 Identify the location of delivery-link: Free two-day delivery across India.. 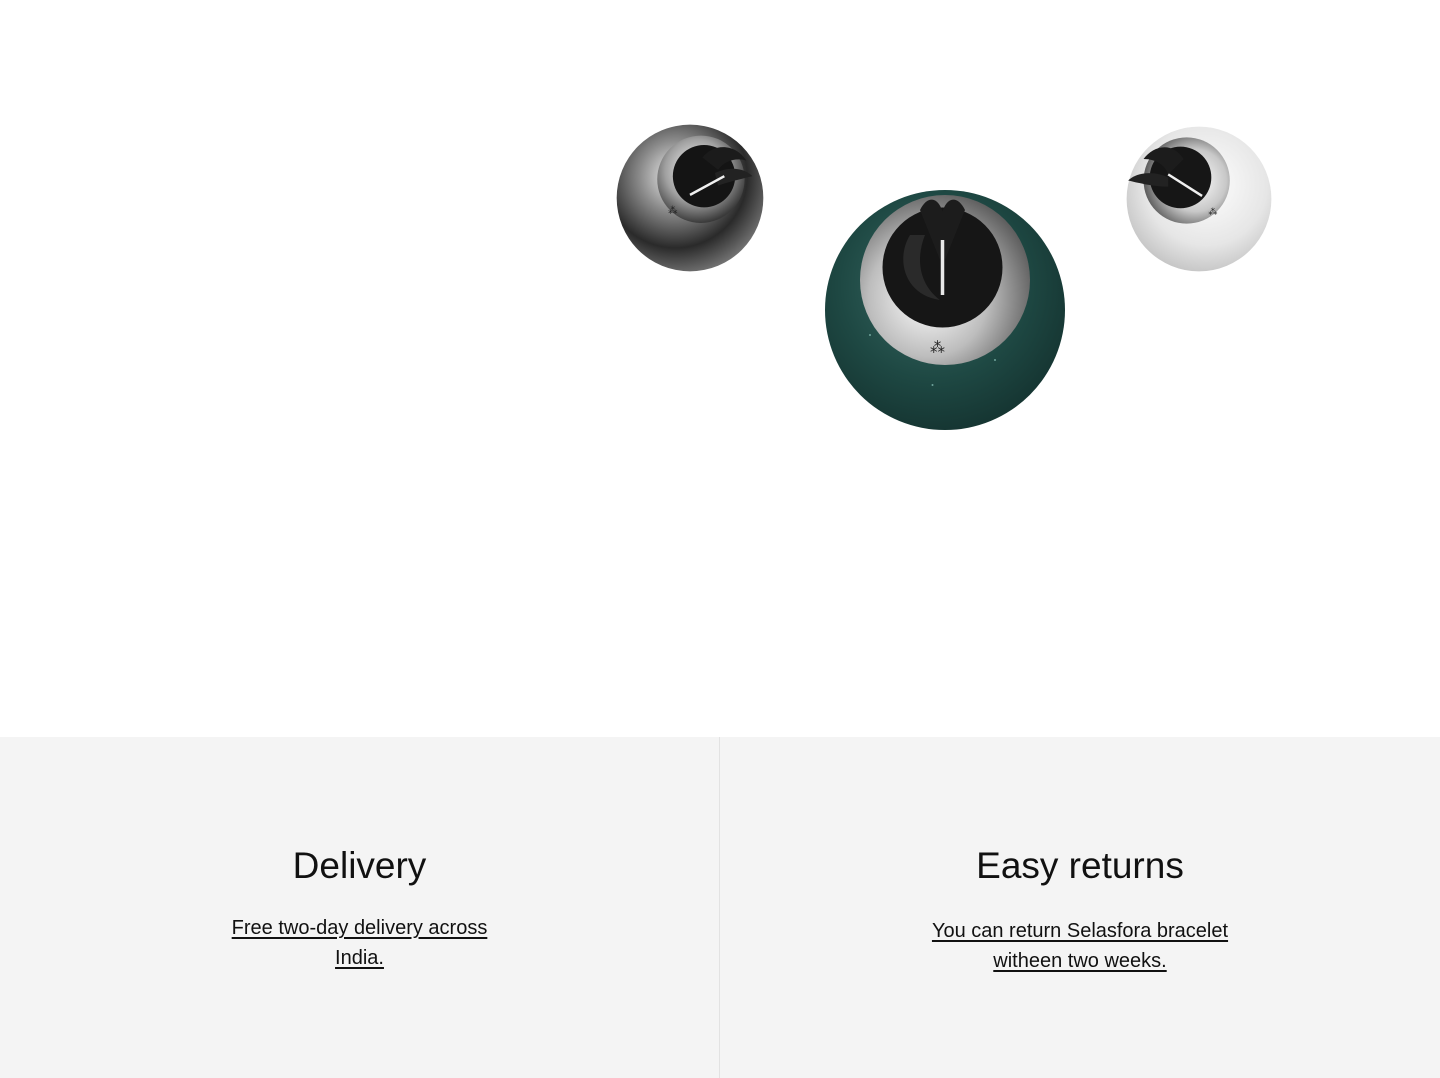
(360, 943).